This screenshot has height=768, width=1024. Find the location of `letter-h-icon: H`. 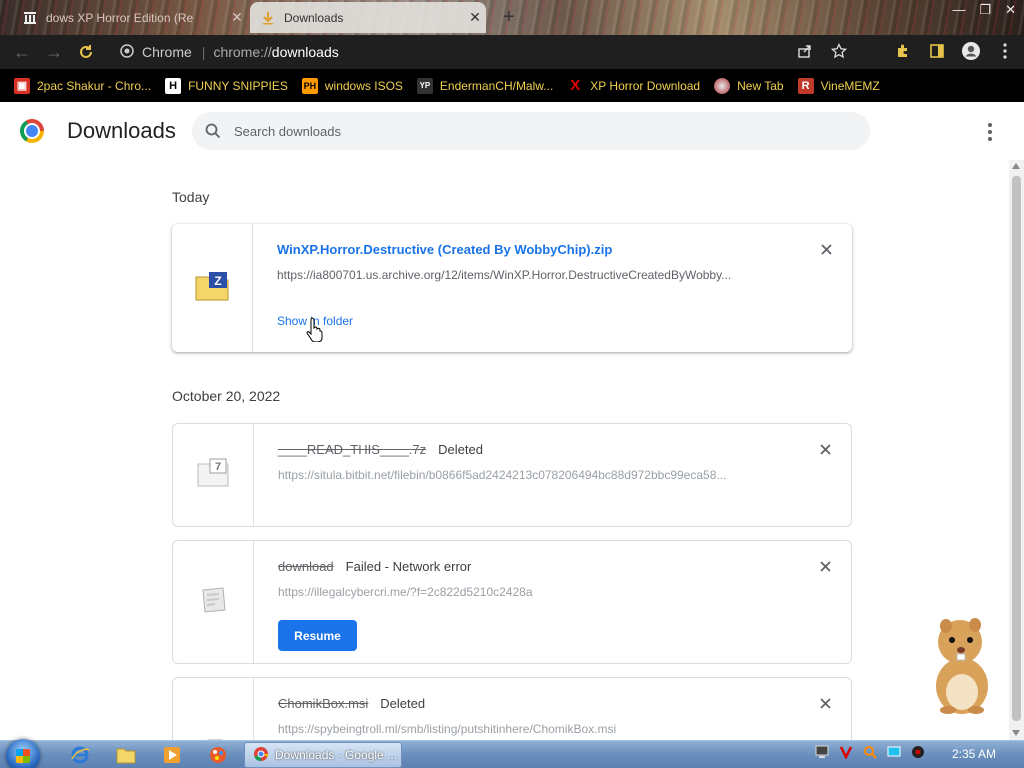

letter-h-icon: H is located at coordinates (173, 85).